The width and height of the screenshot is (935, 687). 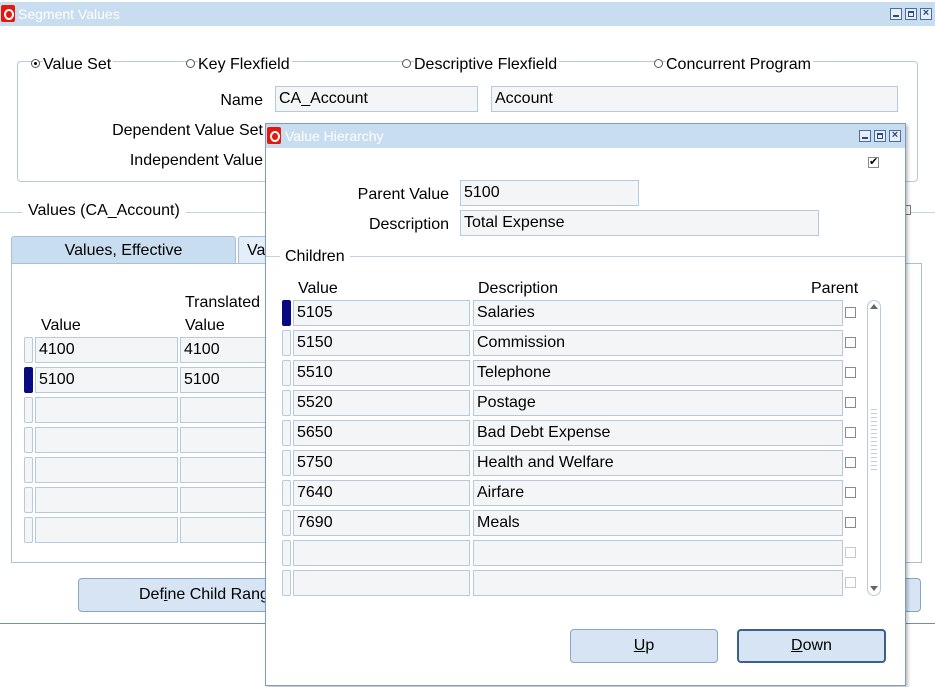 What do you see at coordinates (658, 433) in the screenshot?
I see `child-row-description: Bad Debt Expense` at bounding box center [658, 433].